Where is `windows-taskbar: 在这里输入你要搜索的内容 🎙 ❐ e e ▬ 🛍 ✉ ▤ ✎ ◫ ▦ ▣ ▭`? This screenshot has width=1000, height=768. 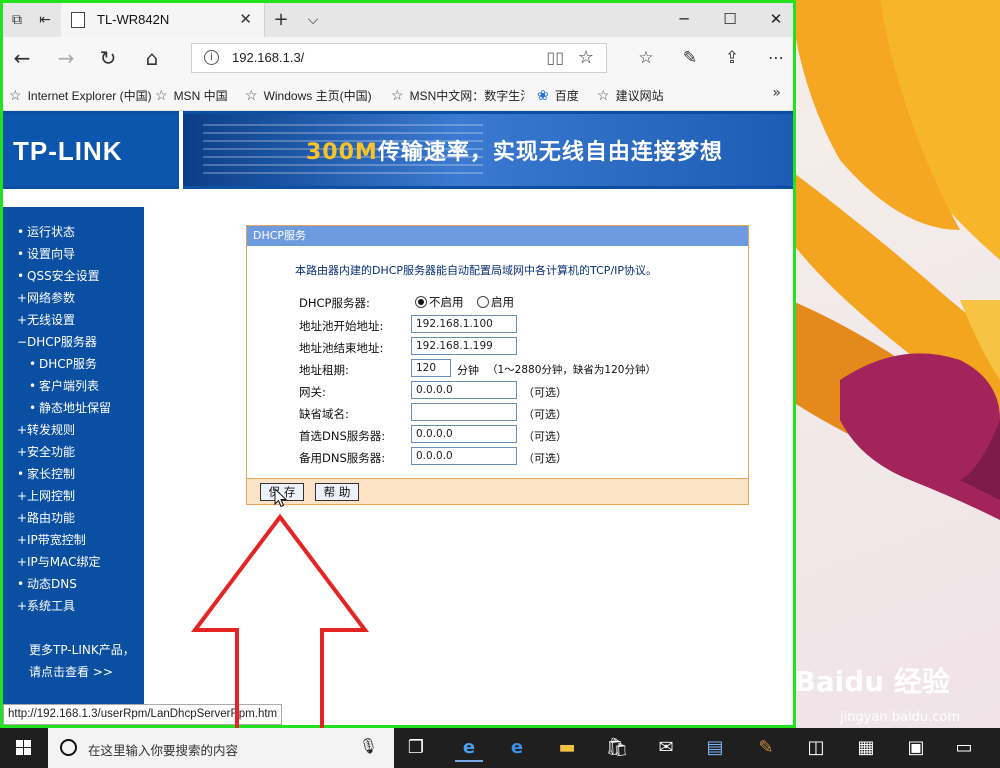 windows-taskbar: 在这里输入你要搜索的内容 🎙 ❐ e e ▬ 🛍 ✉ ▤ ✎ ◫ ▦ ▣ ▭ is located at coordinates (500, 748).